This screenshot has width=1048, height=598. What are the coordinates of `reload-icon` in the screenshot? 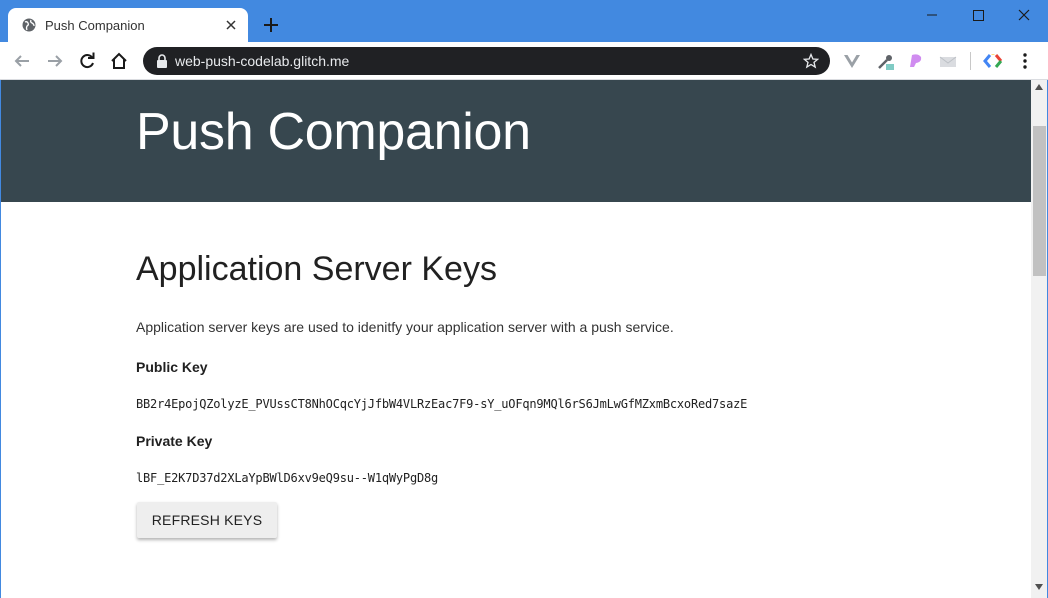 It's located at (87, 61).